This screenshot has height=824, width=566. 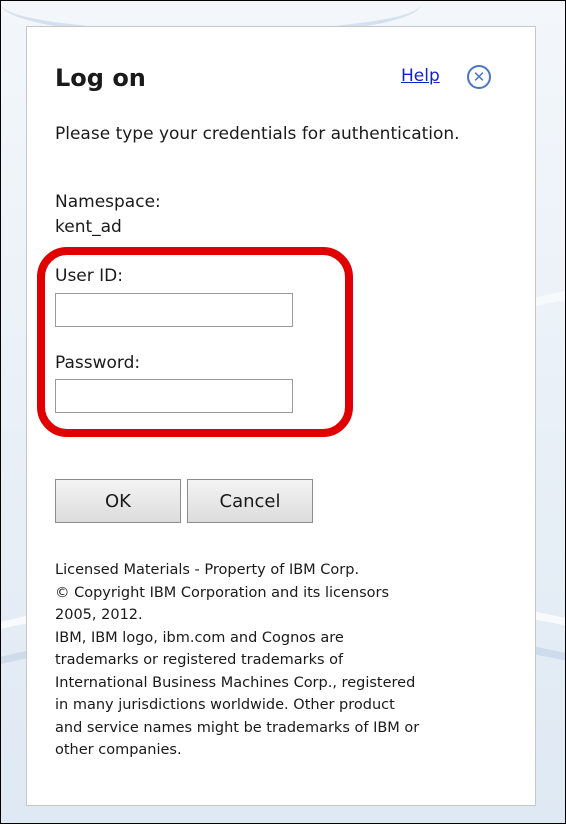 What do you see at coordinates (98, 363) in the screenshot?
I see `password-label: Password:` at bounding box center [98, 363].